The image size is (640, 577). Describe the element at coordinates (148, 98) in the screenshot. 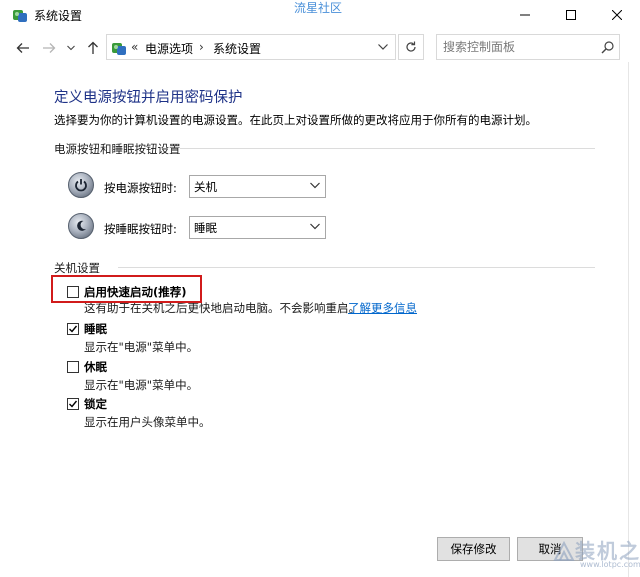

I see `page-title: 定义电源按钮并启用密码保护` at that location.